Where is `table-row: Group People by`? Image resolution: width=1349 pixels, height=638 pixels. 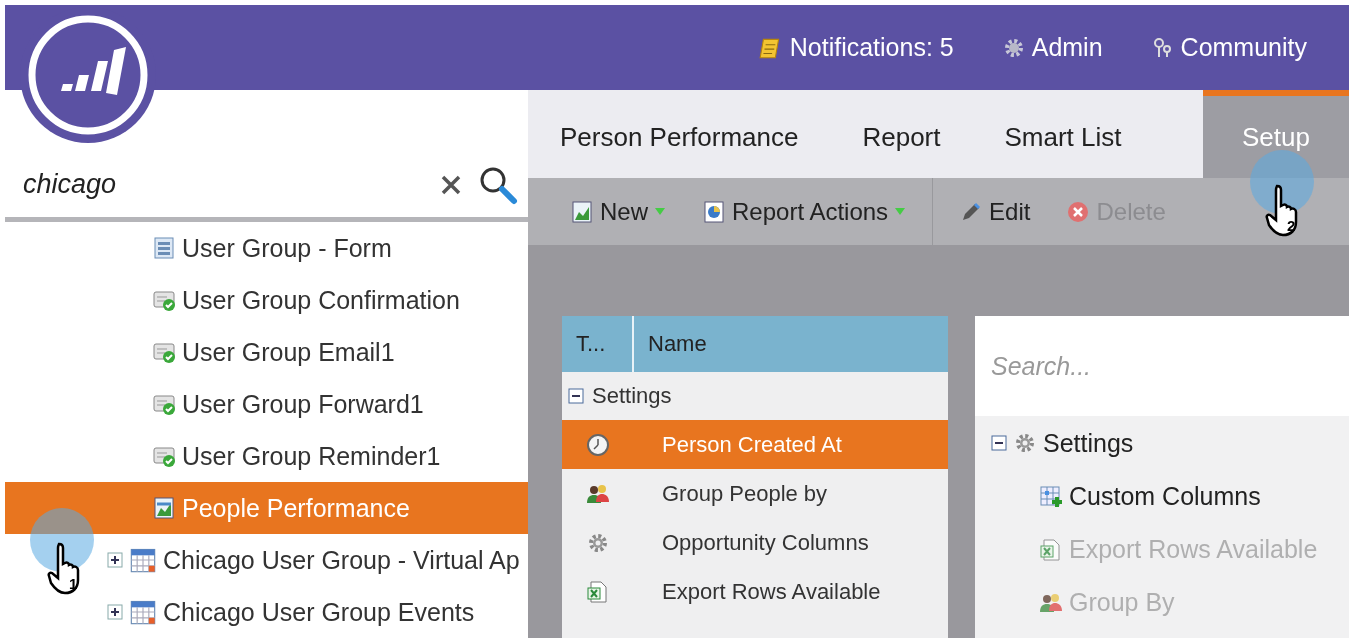 table-row: Group People by is located at coordinates (755, 493).